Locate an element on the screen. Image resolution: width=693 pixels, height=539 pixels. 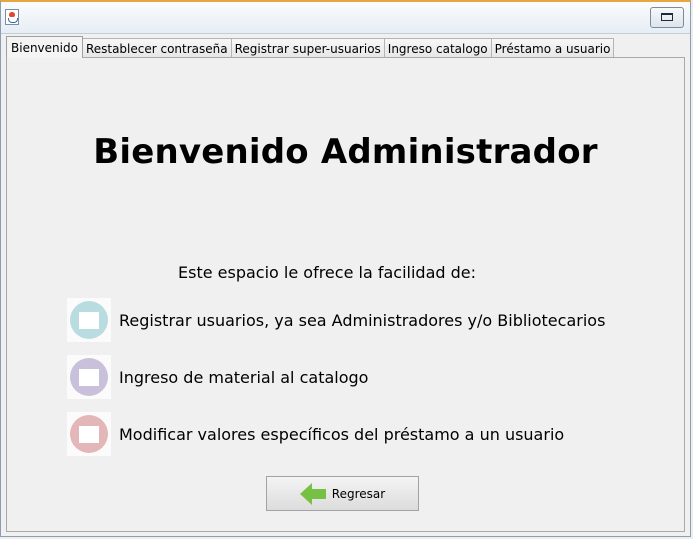
tab-registrar-super-usuarios: Registrar super-usuarios is located at coordinates (307, 48).